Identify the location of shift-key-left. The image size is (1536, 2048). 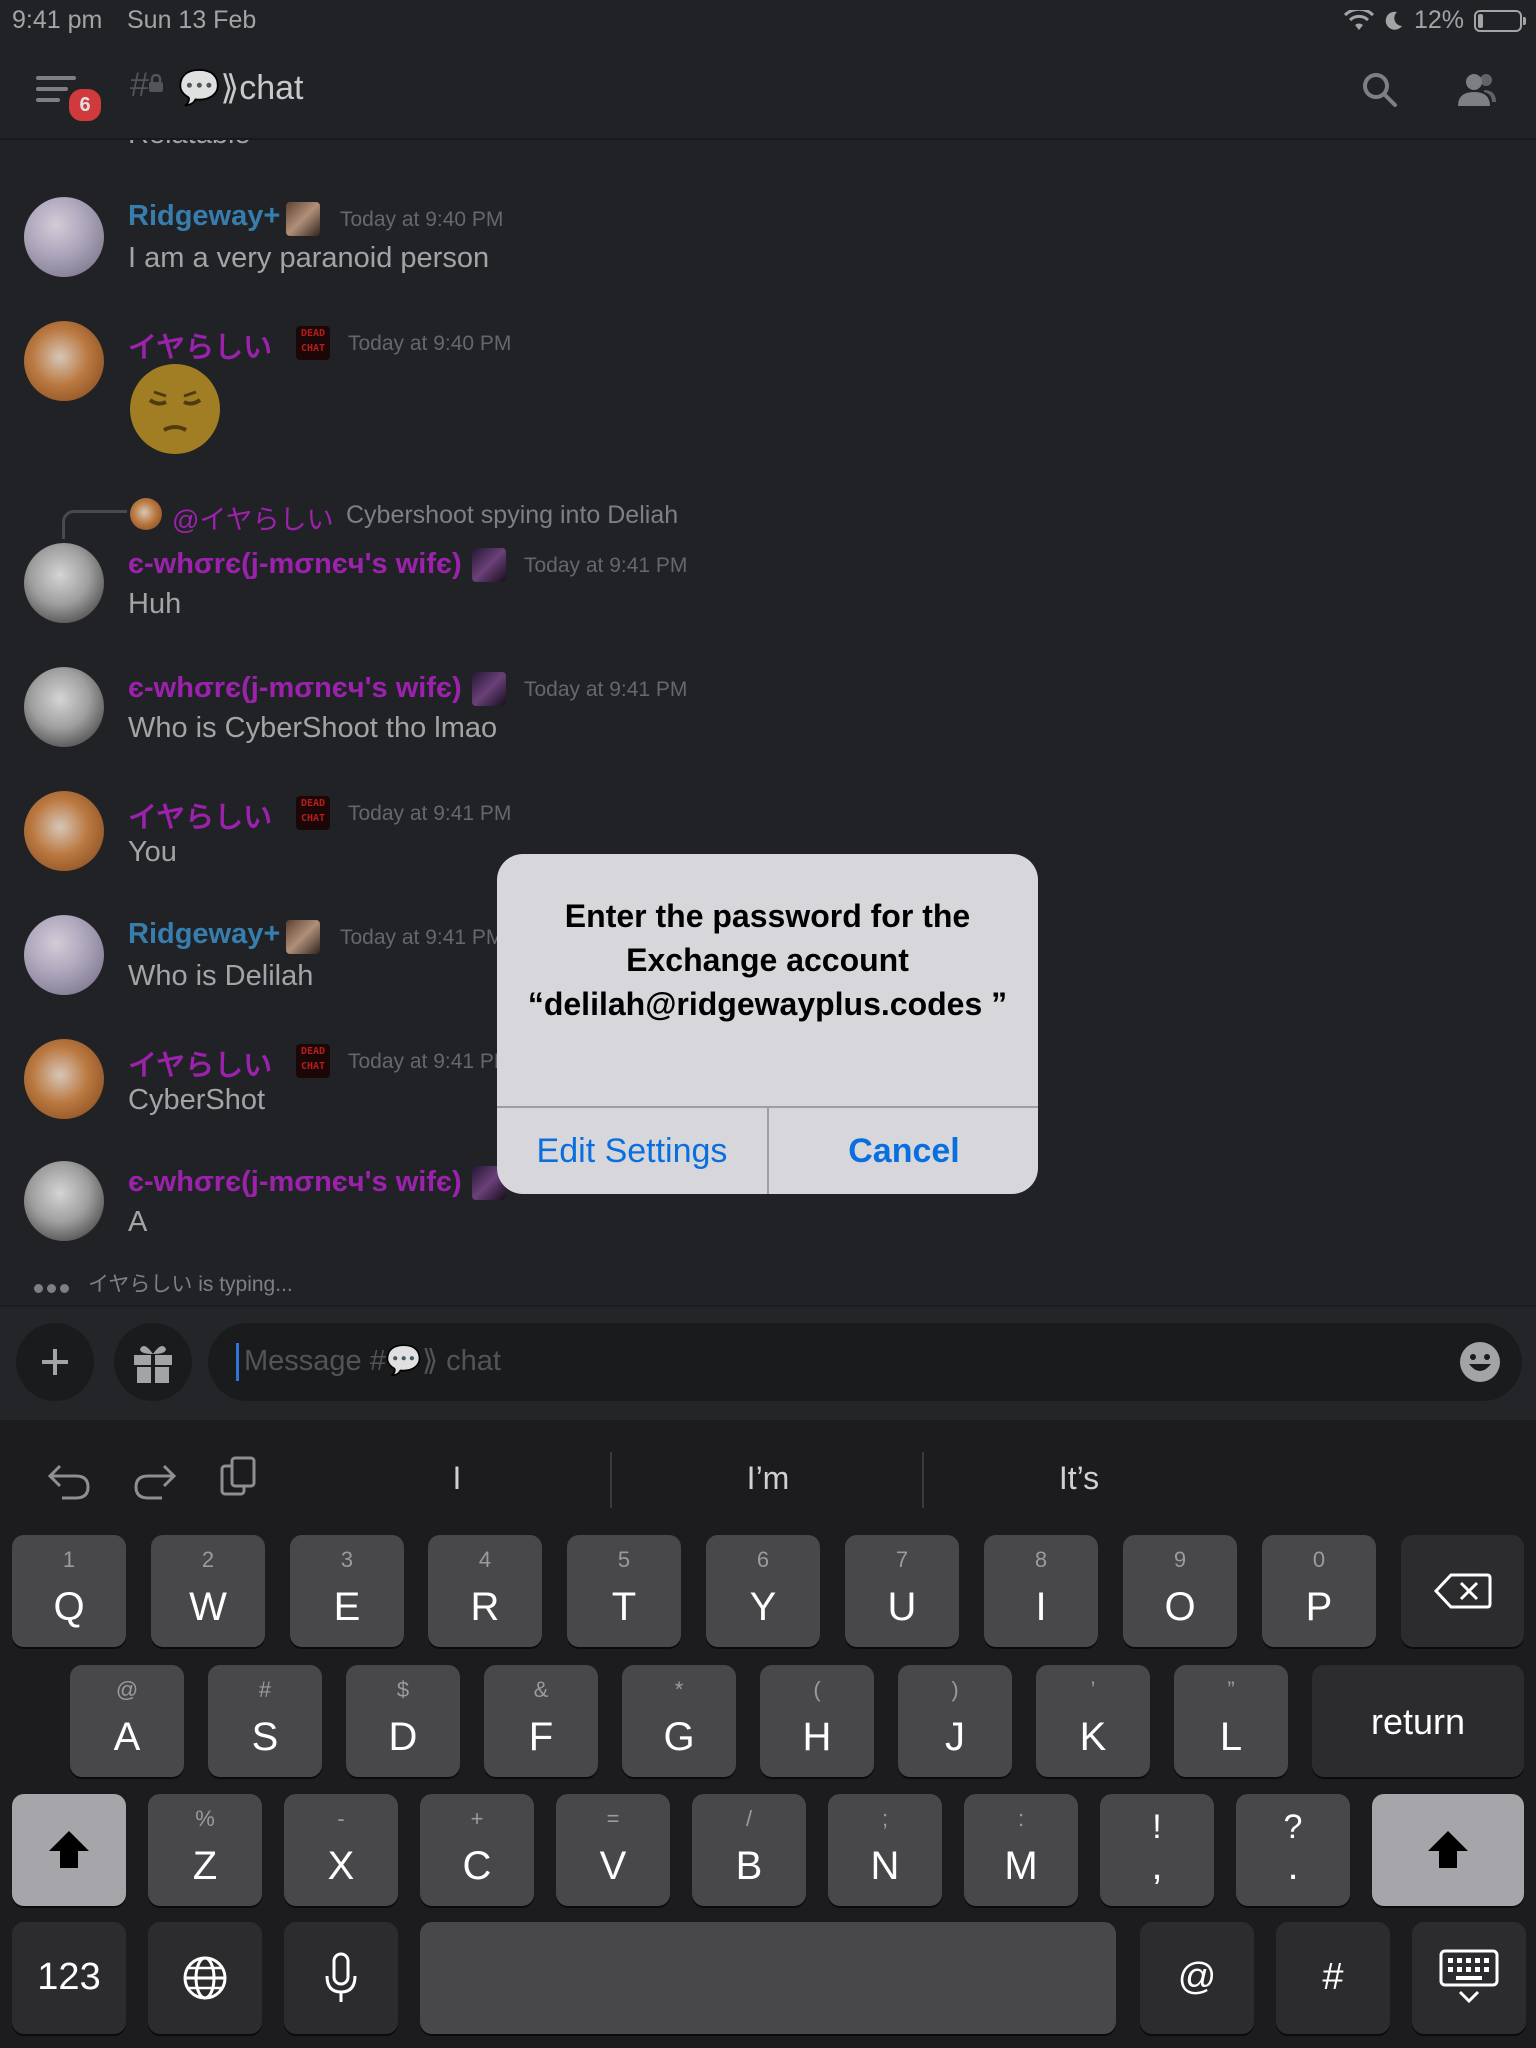
(69, 1850).